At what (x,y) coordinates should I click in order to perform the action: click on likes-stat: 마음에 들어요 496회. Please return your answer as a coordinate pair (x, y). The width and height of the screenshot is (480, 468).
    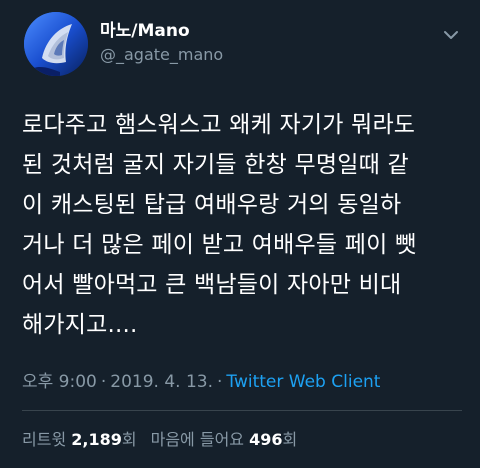
    Looking at the image, I should click on (224, 439).